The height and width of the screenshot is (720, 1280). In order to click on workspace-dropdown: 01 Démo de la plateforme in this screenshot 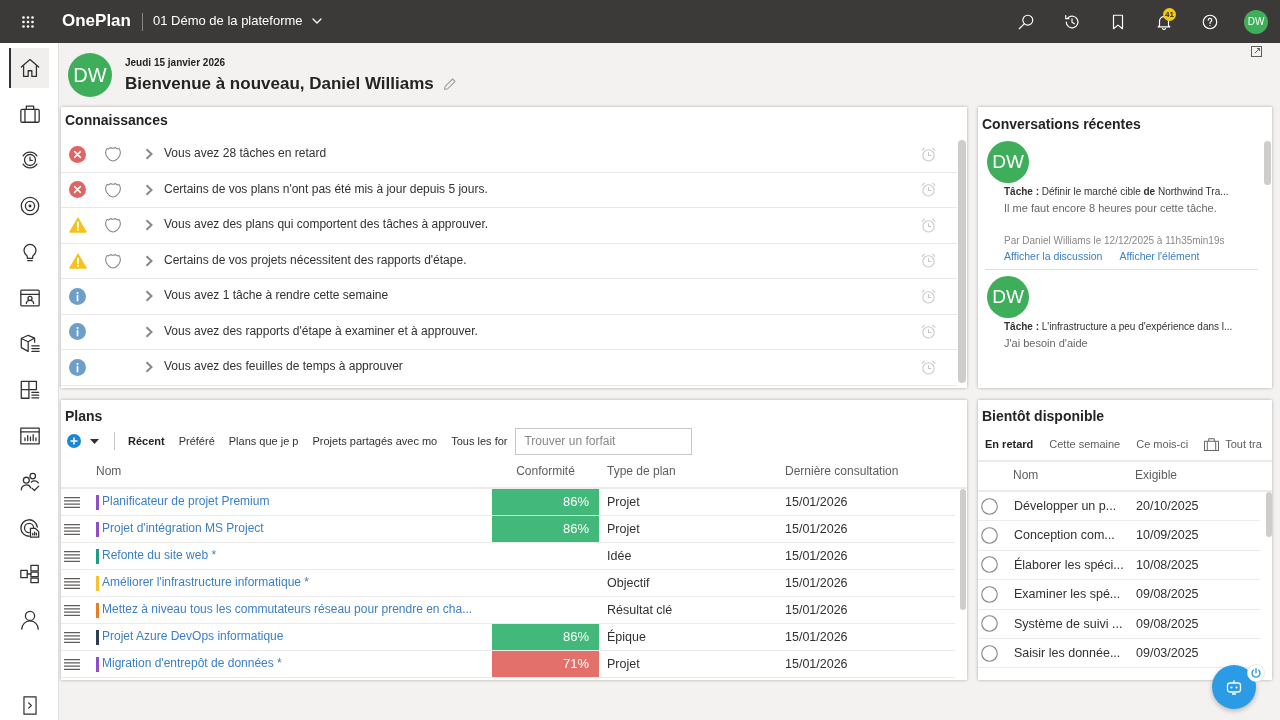, I will do `click(237, 21)`.